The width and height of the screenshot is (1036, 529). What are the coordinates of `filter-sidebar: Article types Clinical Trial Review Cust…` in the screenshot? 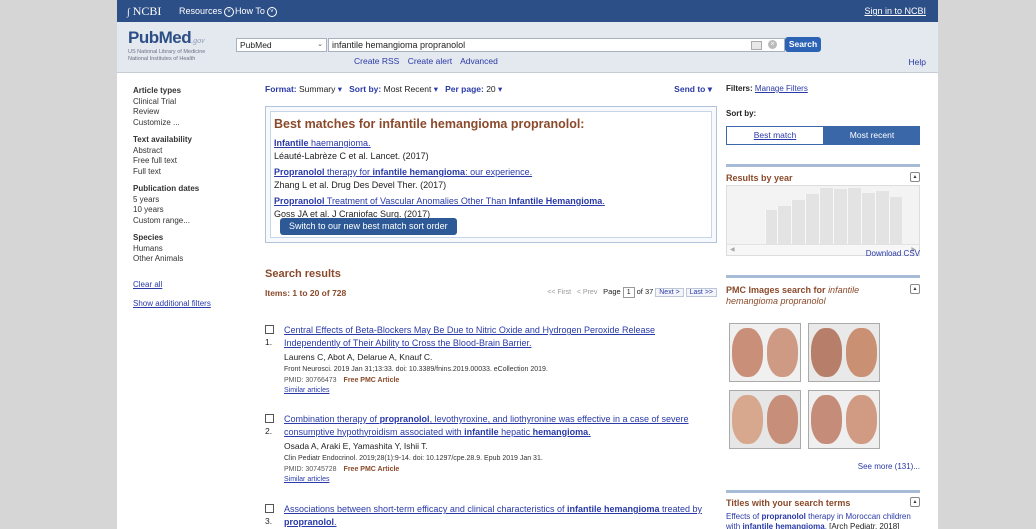 It's located at (188, 198).